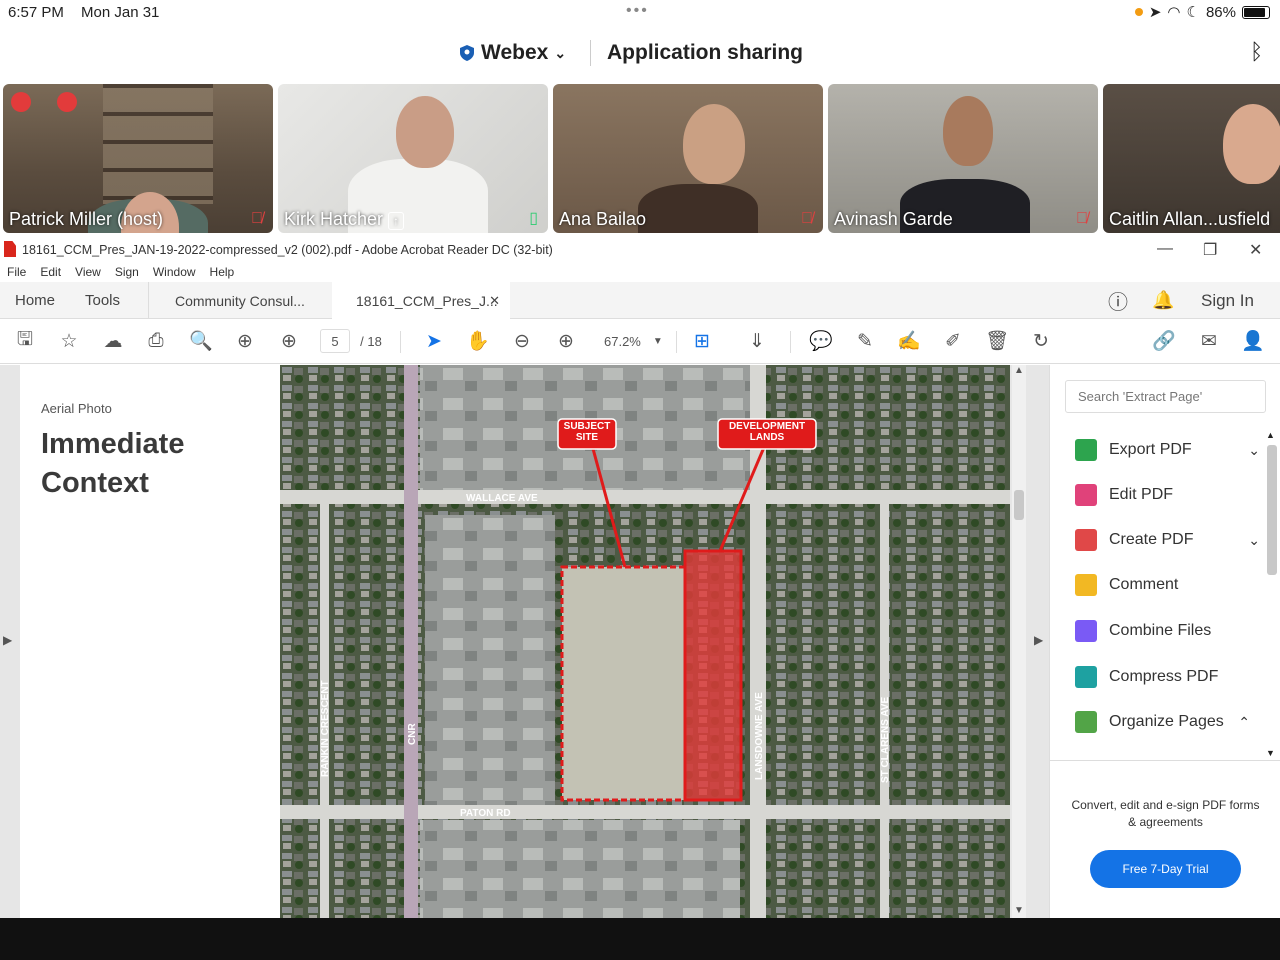 The image size is (1280, 960). I want to click on tools-pane-scrollbar-thumb, so click(1272, 510).